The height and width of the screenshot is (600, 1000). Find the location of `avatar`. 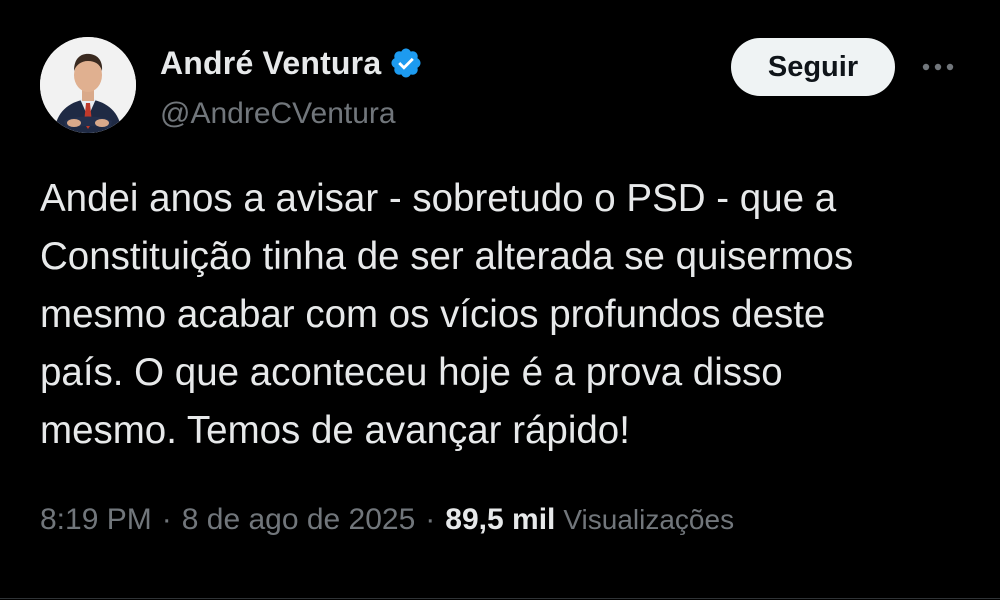

avatar is located at coordinates (88, 85).